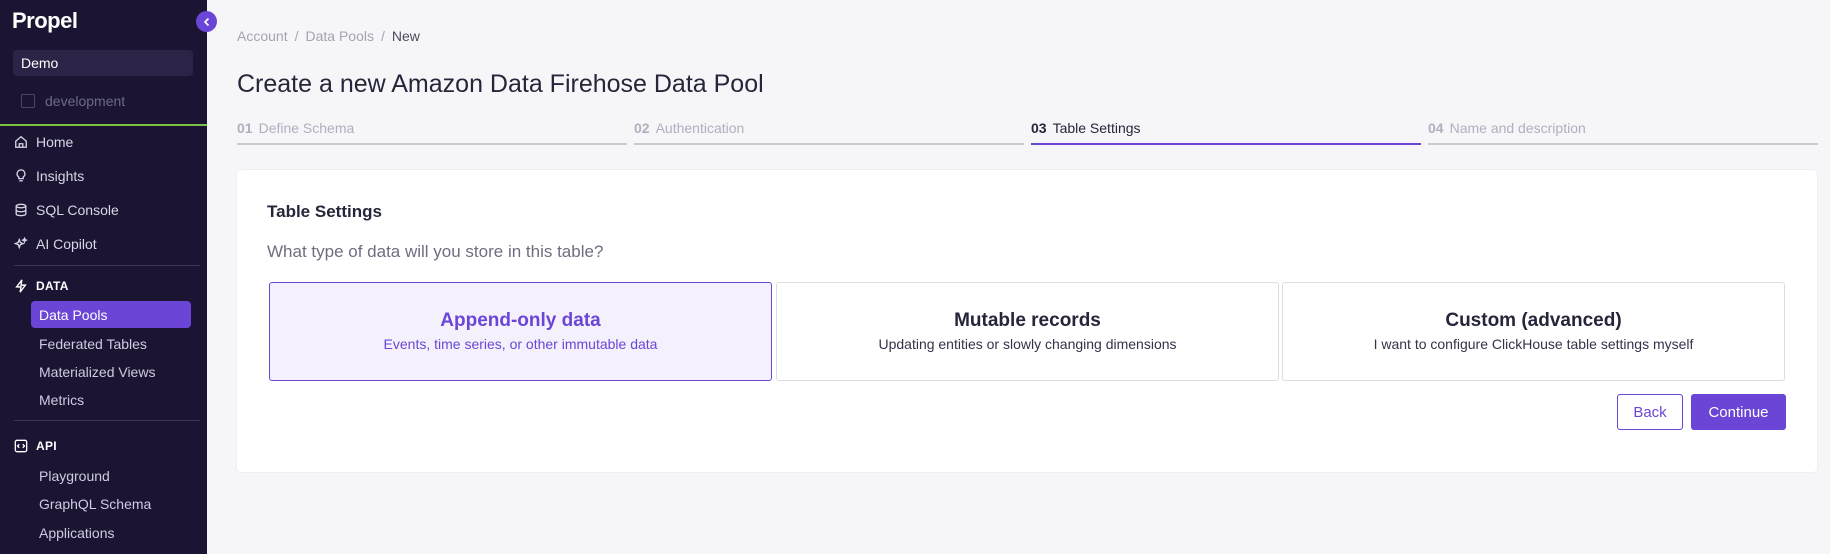  I want to click on nav-item-ai-copilot: AI Copilot, so click(55, 244).